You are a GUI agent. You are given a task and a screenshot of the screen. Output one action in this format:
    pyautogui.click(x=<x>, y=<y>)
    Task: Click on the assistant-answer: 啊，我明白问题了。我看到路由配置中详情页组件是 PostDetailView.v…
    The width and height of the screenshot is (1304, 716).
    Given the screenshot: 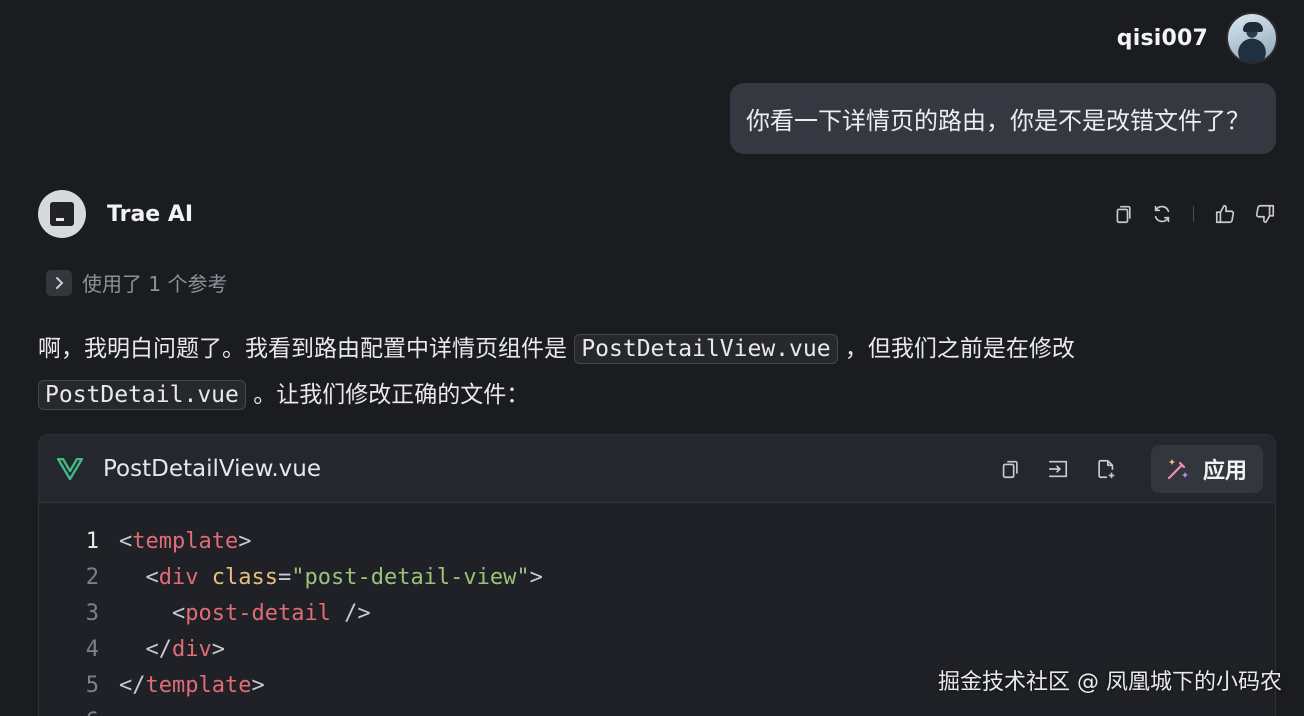 What is the action you would take?
    pyautogui.click(x=658, y=372)
    